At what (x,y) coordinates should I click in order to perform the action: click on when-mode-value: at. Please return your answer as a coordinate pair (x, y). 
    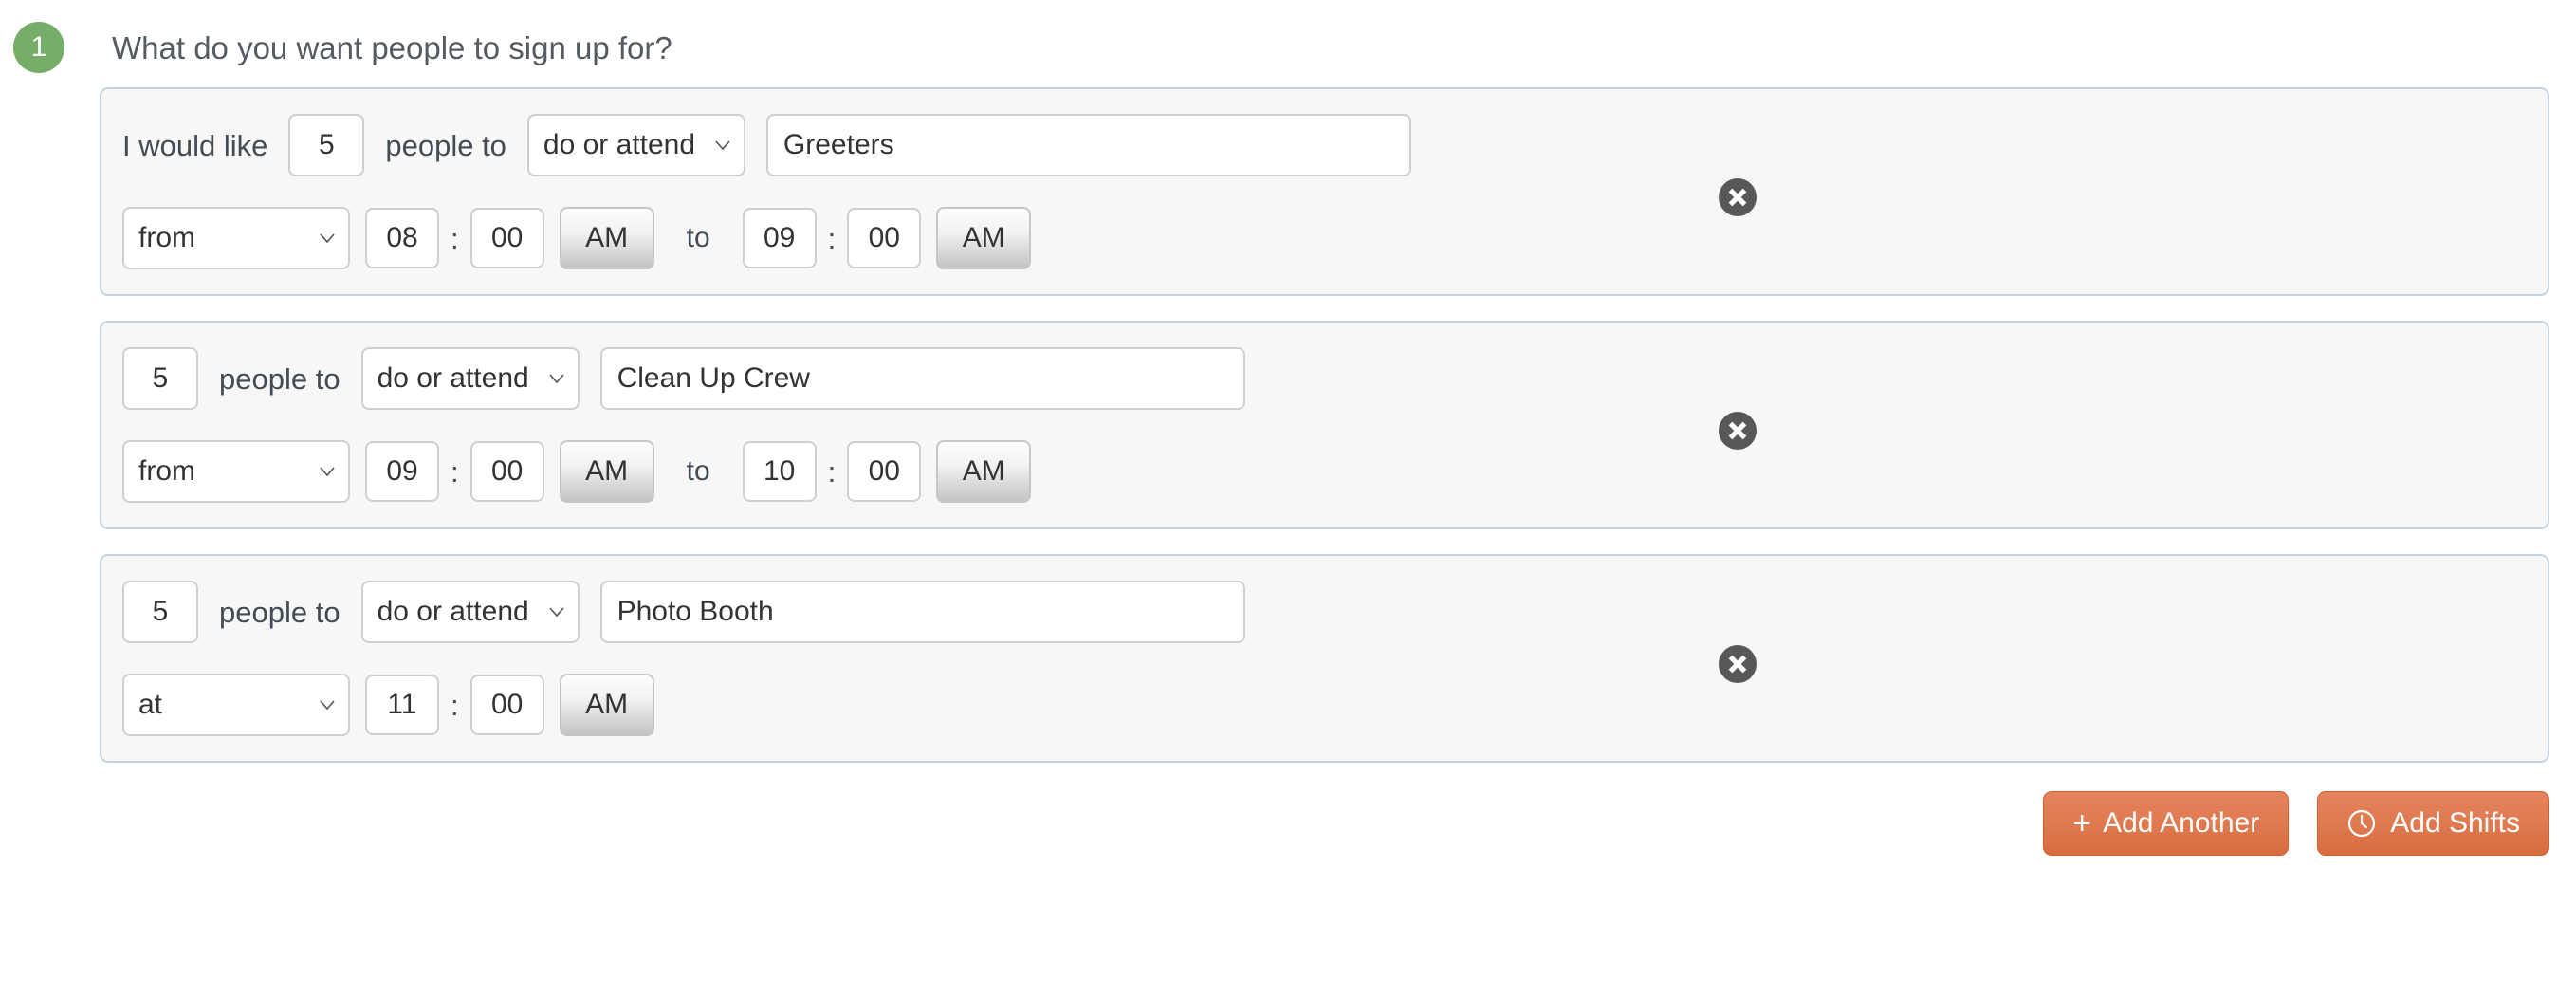
    Looking at the image, I should click on (150, 704).